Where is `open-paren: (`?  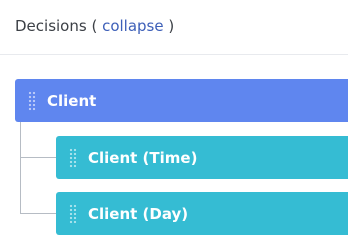 open-paren: ( is located at coordinates (94, 26).